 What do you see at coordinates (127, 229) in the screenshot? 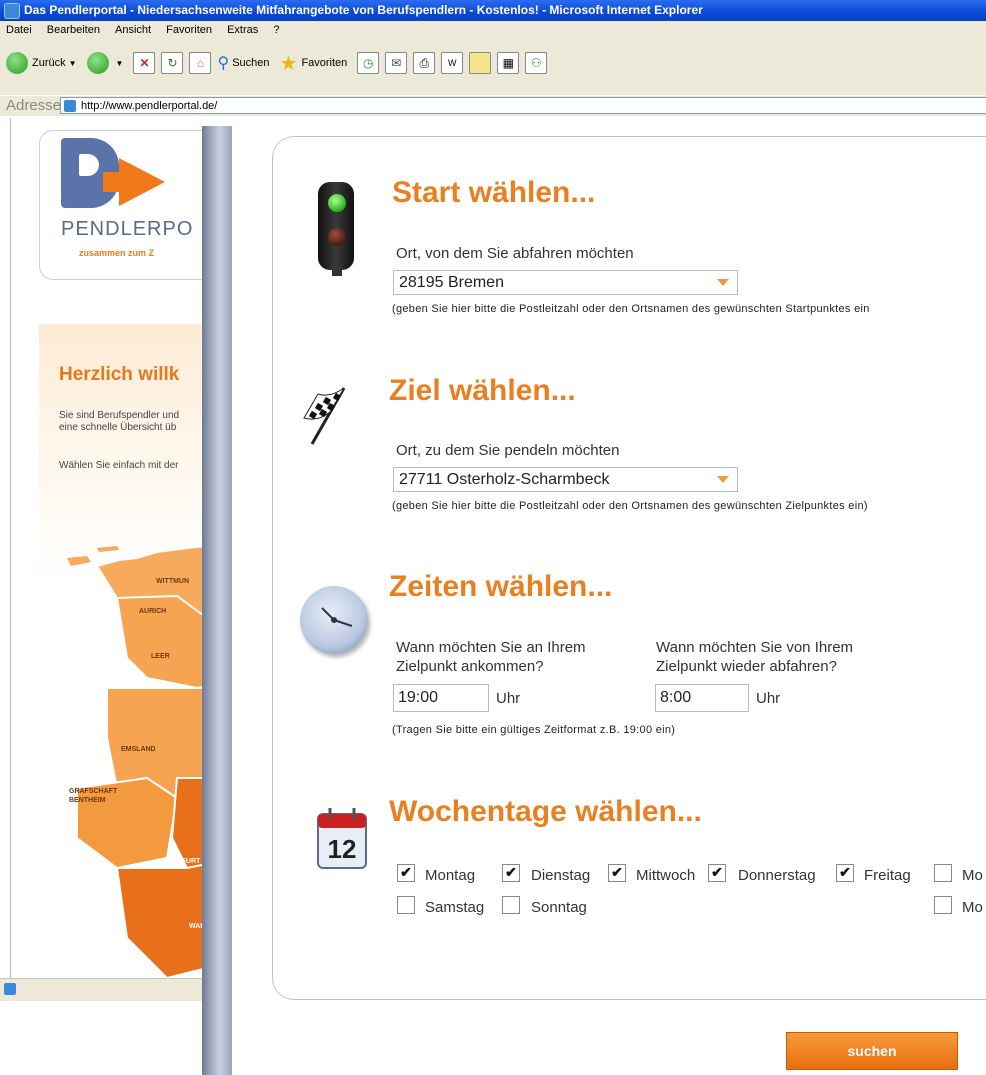
I see `logo-text: PENDLERPO` at bounding box center [127, 229].